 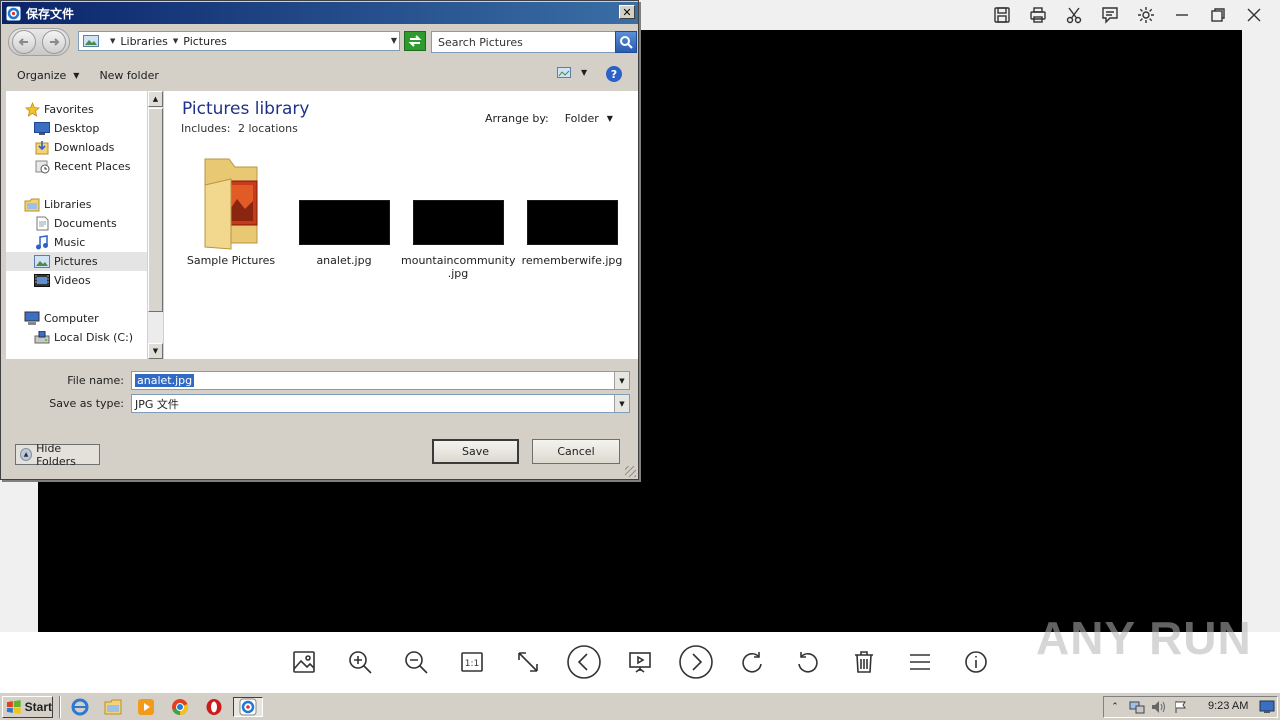 What do you see at coordinates (206, 128) in the screenshot?
I see `includes-label: Includes:` at bounding box center [206, 128].